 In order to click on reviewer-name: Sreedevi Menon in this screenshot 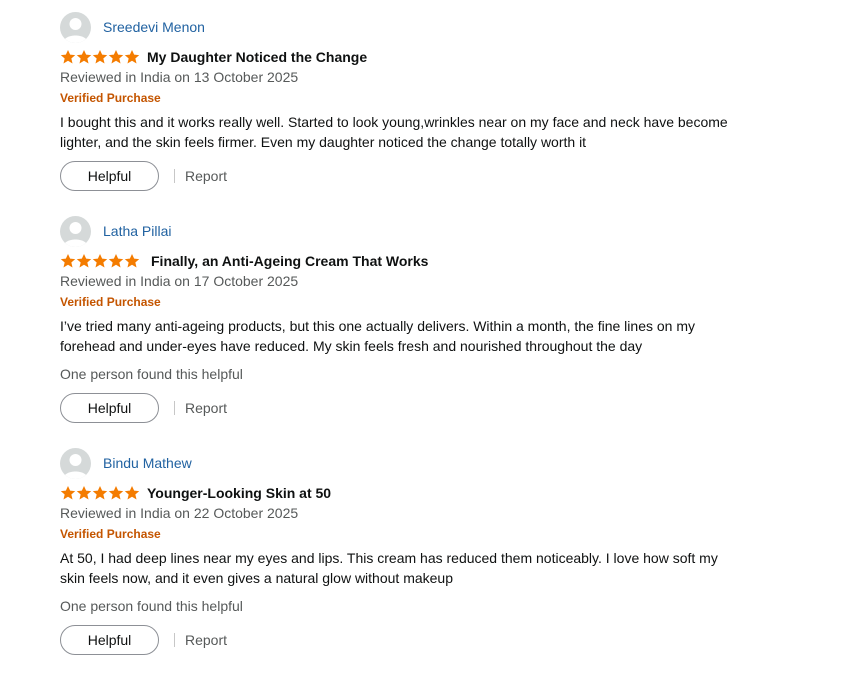, I will do `click(154, 27)`.